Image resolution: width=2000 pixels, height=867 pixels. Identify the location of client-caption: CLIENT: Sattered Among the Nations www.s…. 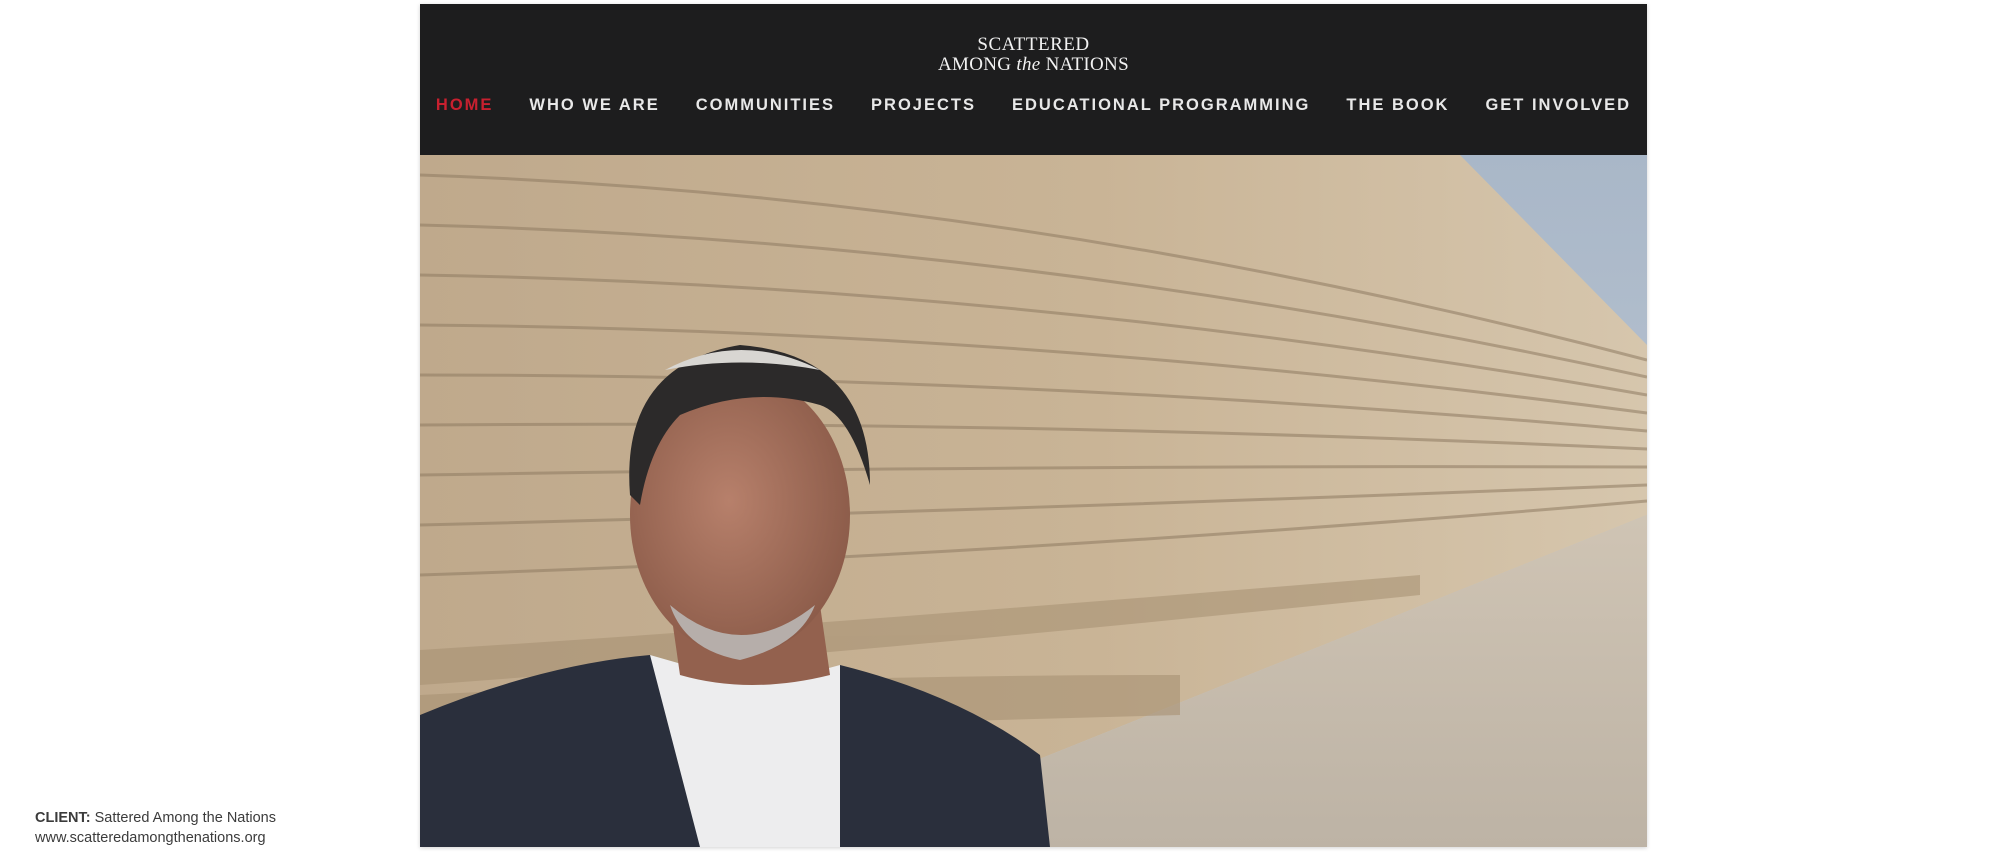
(155, 828).